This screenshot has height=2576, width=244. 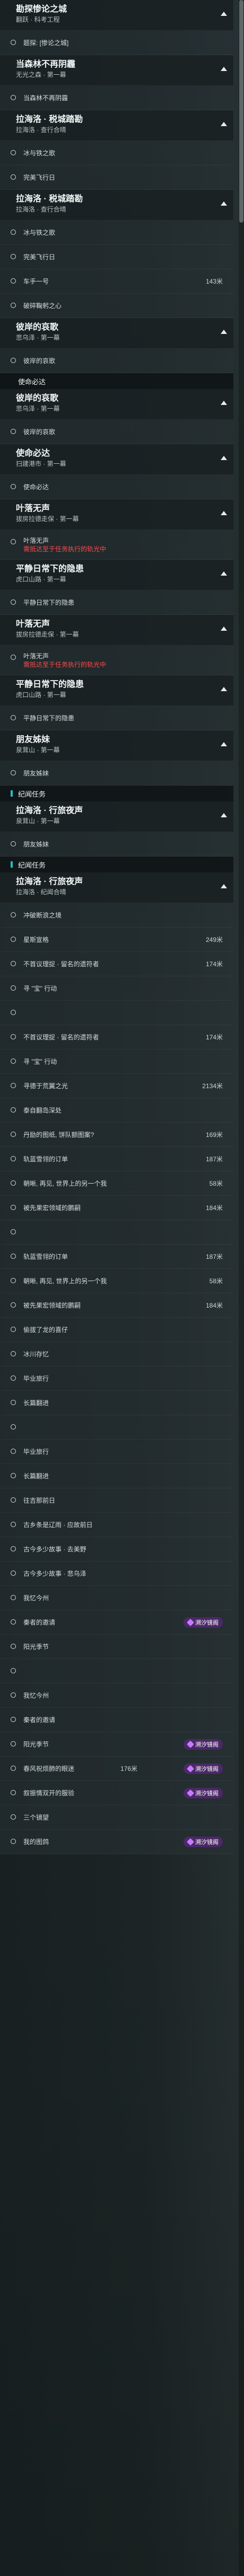 I want to click on quest-list-item: 古今多少故事 · 悲乌泽, so click(x=117, y=1574).